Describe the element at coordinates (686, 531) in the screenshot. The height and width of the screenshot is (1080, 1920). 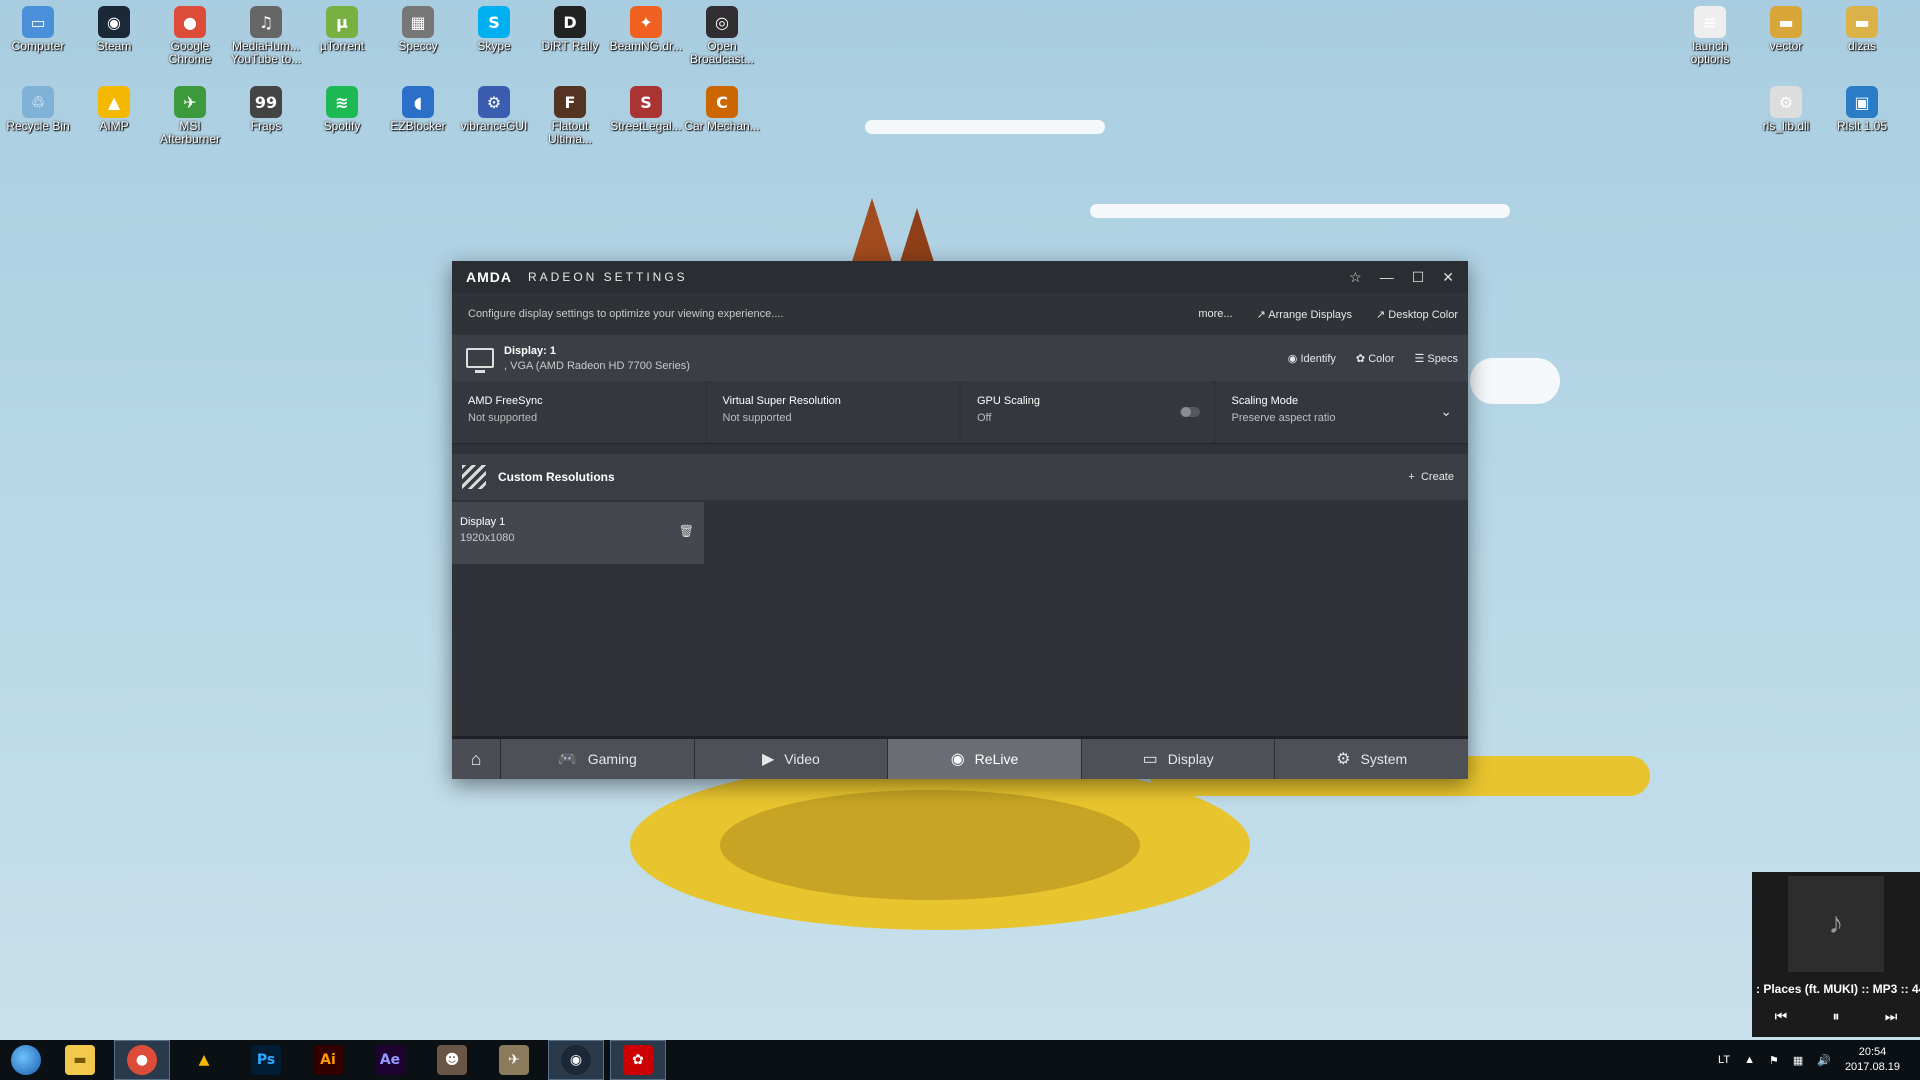
I see `trash-icon: 🗑` at that location.